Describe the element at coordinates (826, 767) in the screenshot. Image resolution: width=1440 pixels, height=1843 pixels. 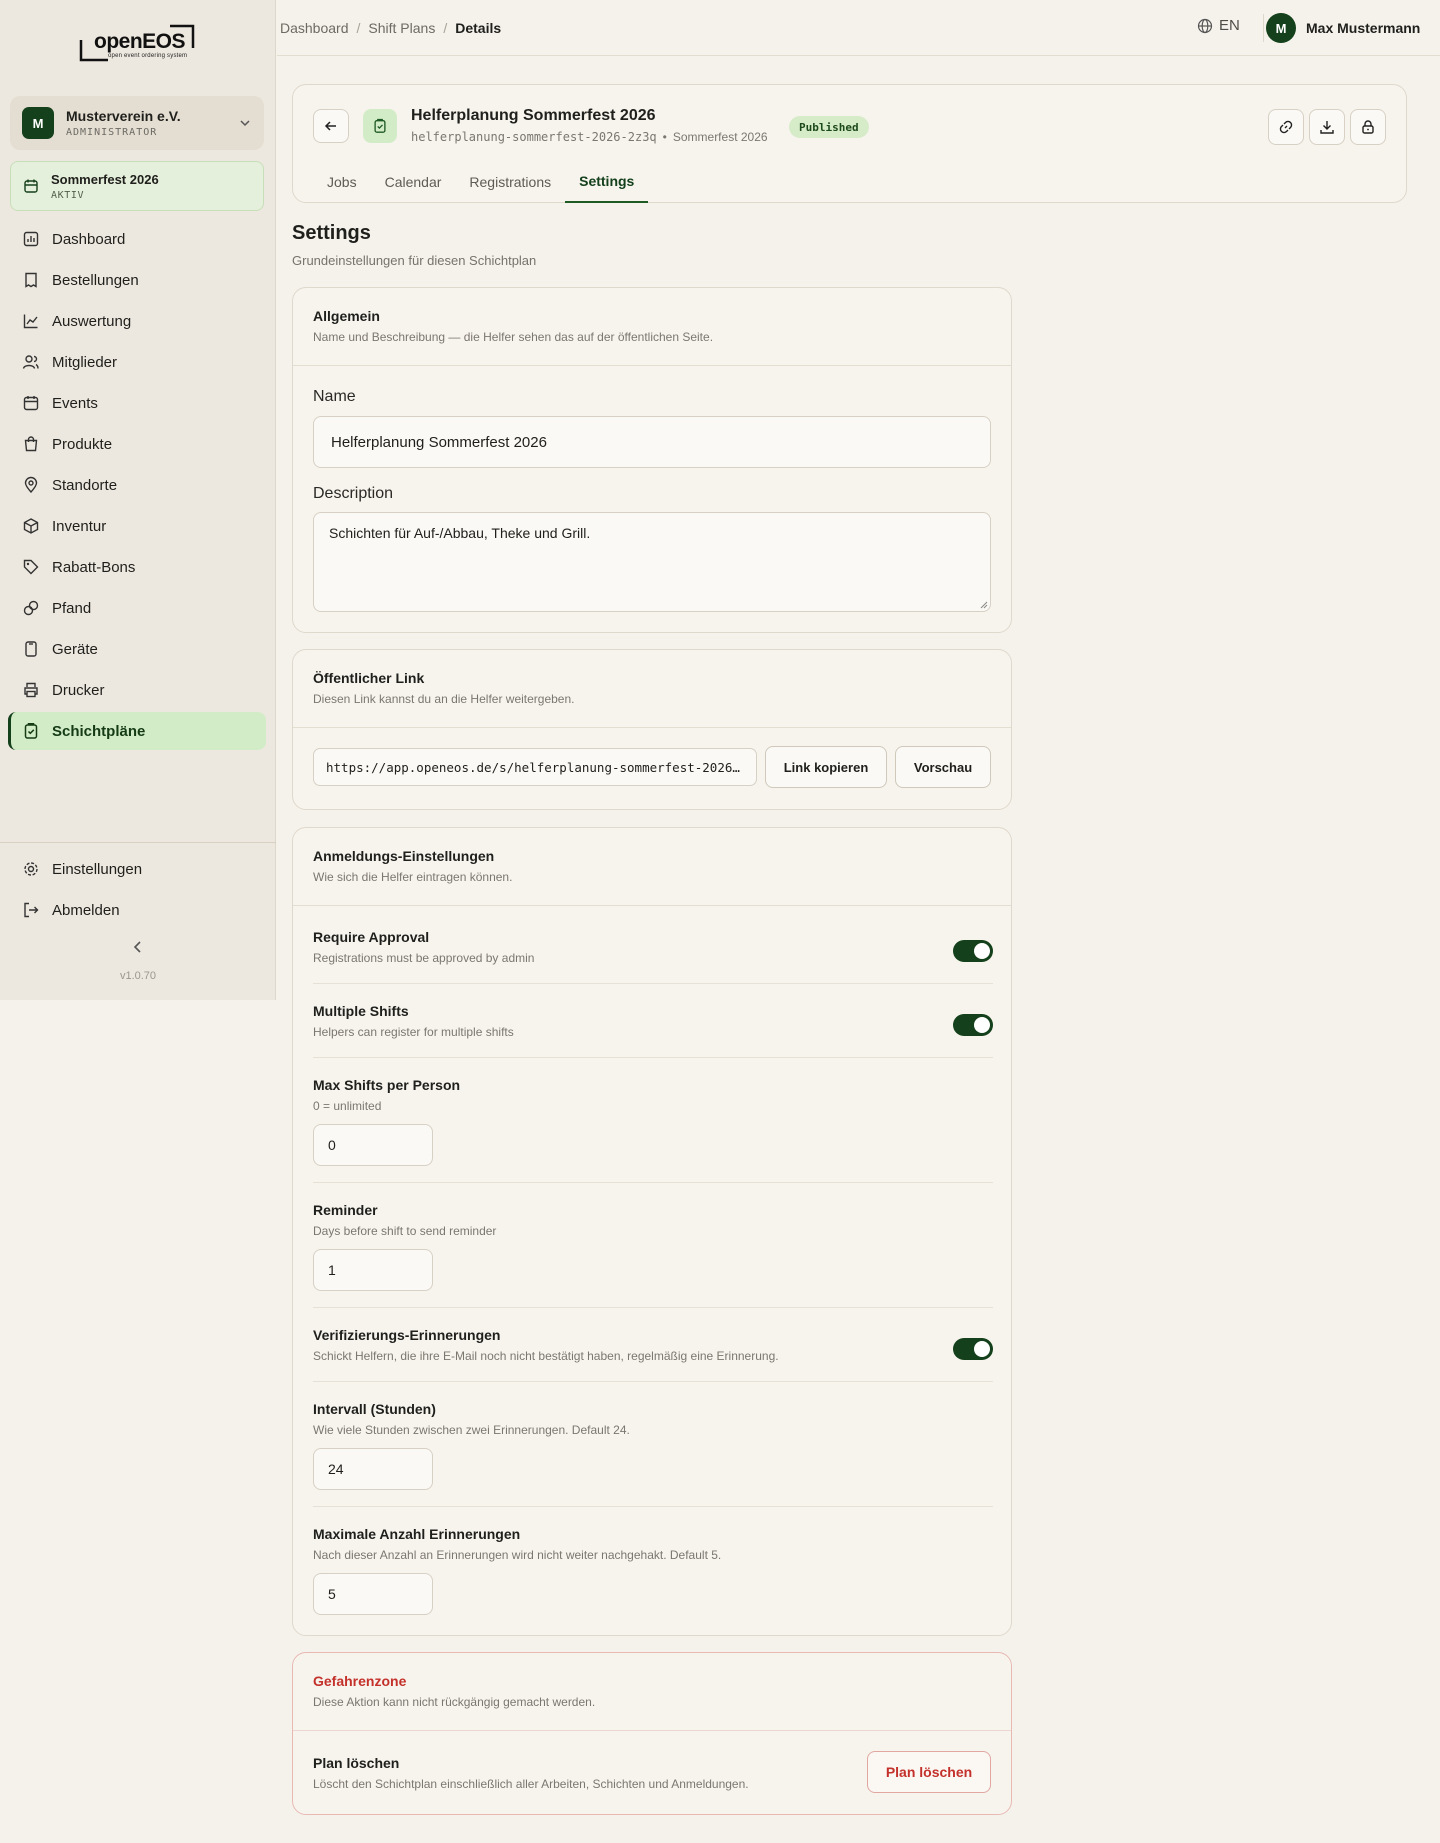
I see `copy-link-button: Link kopieren` at that location.